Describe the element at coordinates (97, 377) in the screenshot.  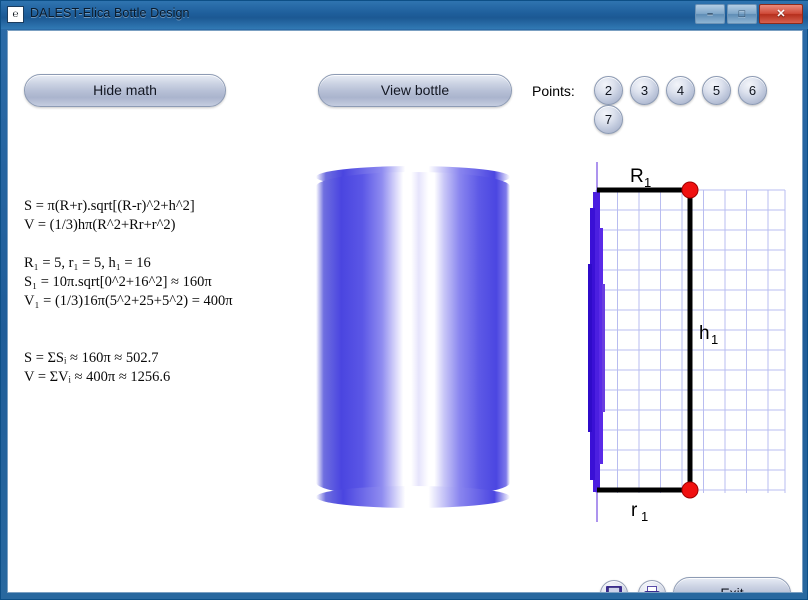
I see `total-volume: V = ΣVᵢ ≈ 400π ≈ 1256.6` at that location.